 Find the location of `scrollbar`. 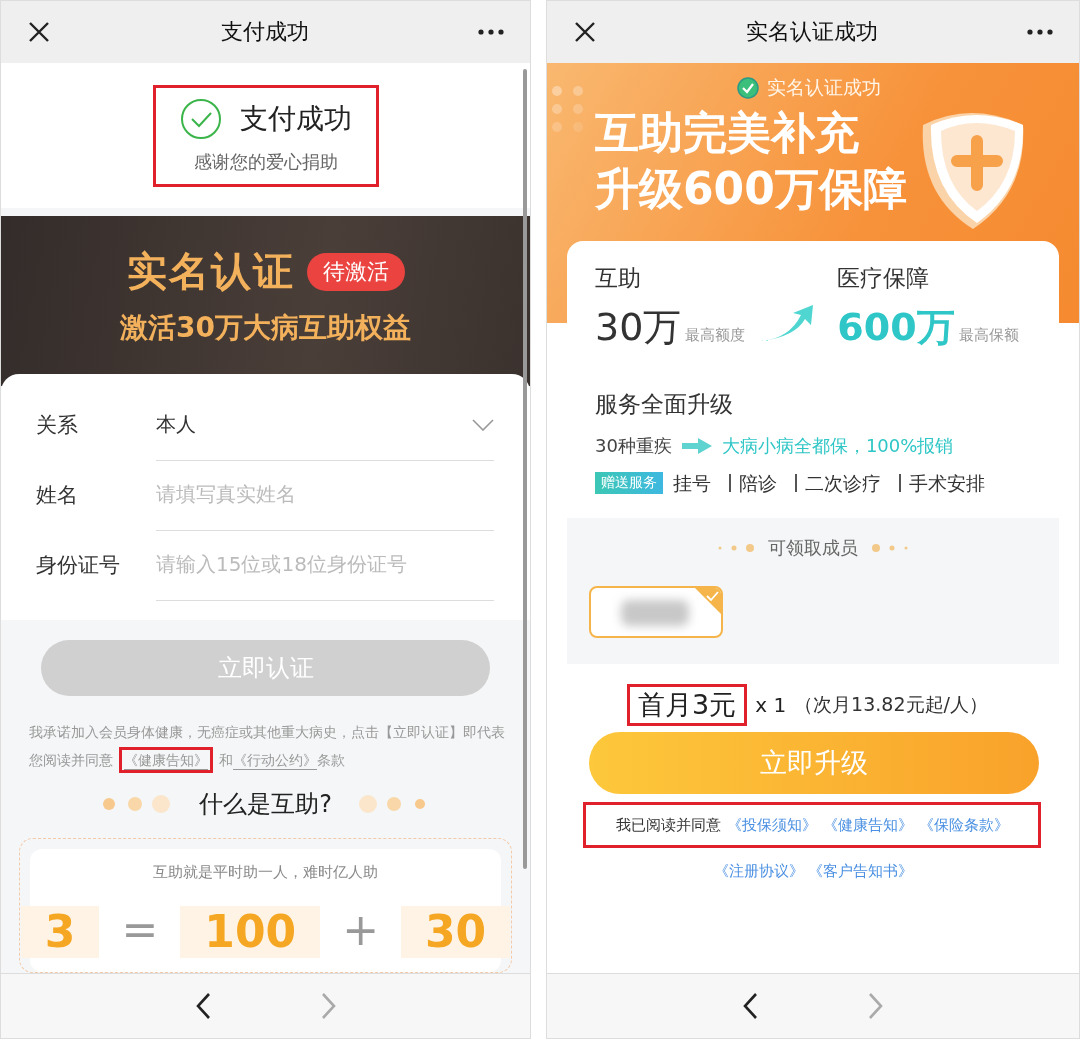

scrollbar is located at coordinates (525, 469).